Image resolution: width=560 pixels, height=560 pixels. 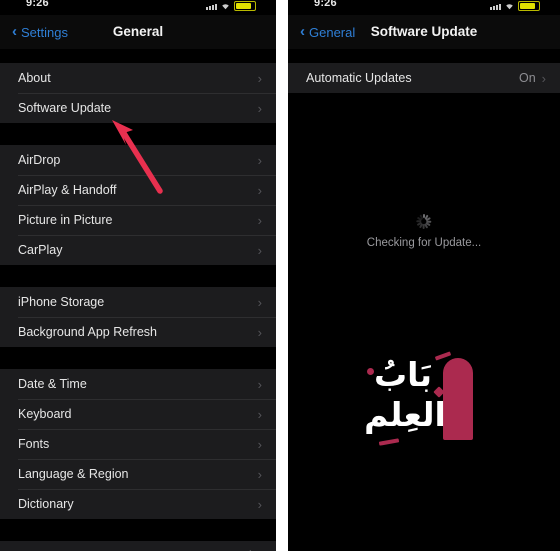 I want to click on settings-group-vpn: VPN Not Connected ›, so click(x=138, y=546).